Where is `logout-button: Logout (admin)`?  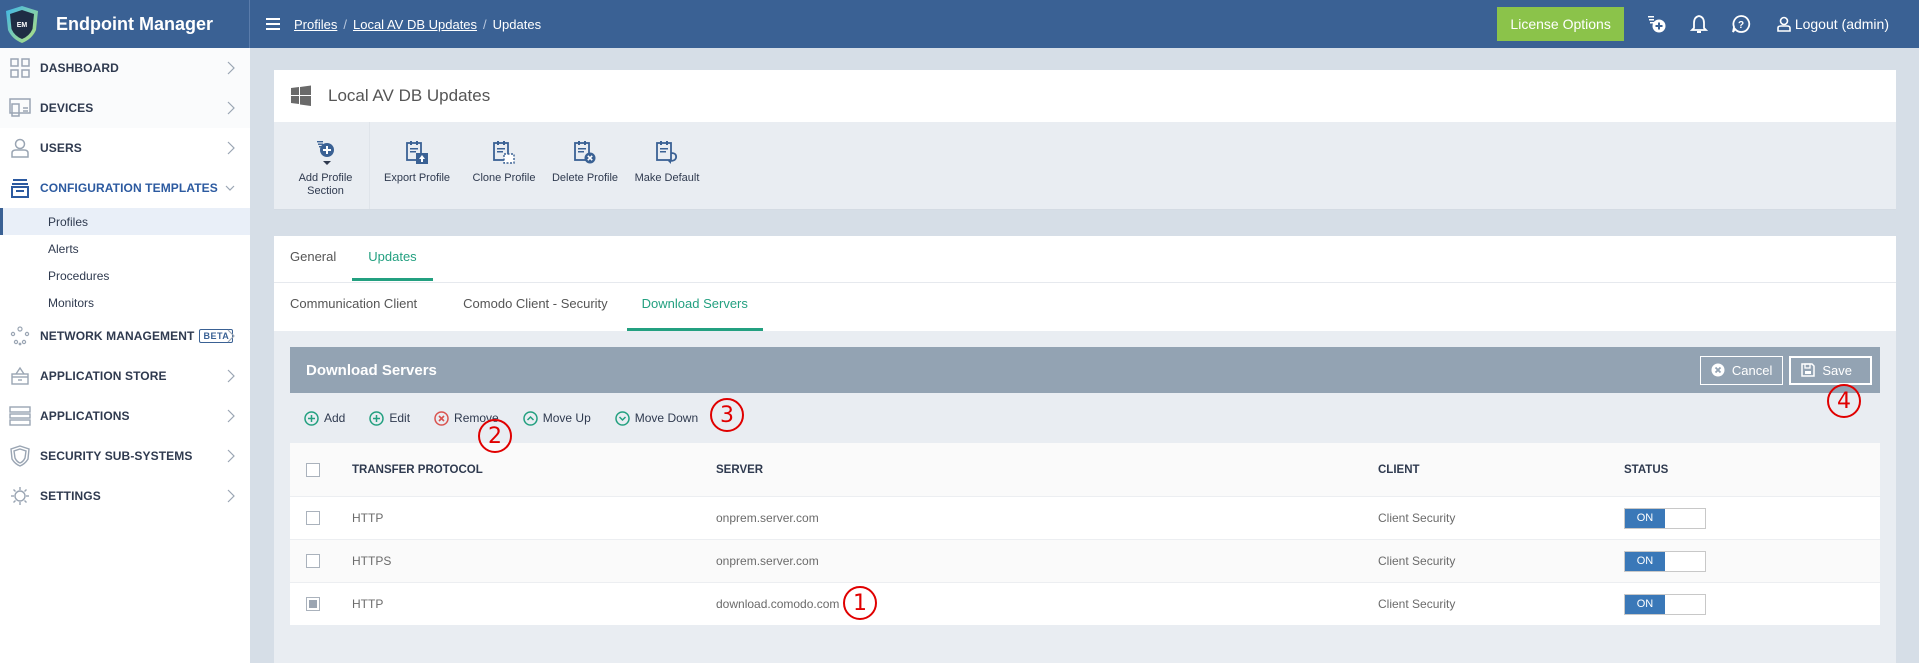 logout-button: Logout (admin) is located at coordinates (1832, 24).